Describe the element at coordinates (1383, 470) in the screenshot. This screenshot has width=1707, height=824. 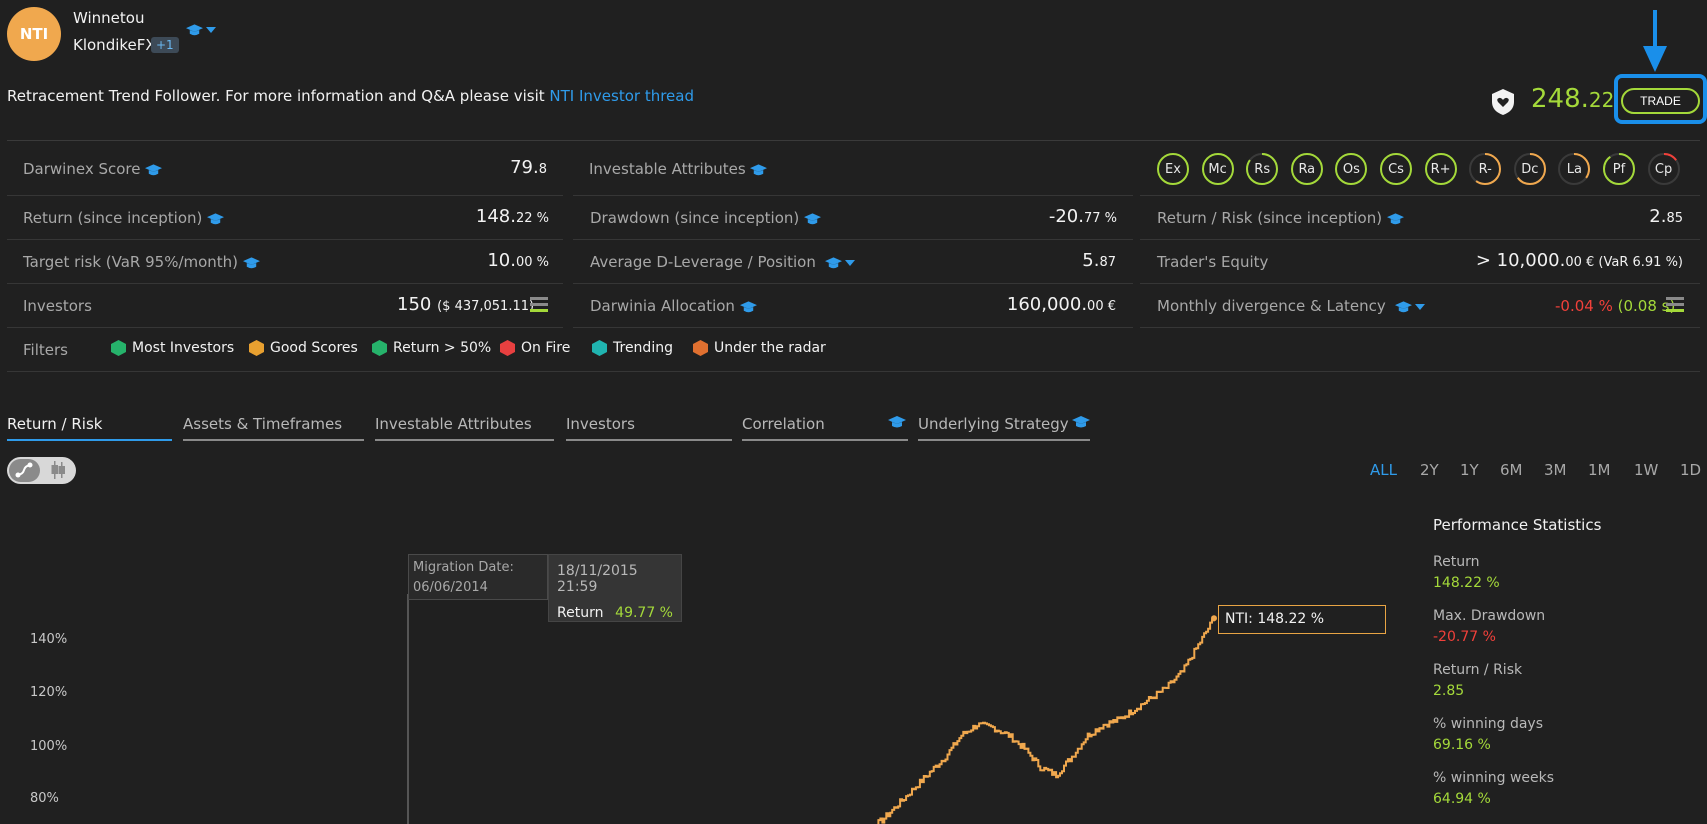
I see `range-all: ALL` at that location.